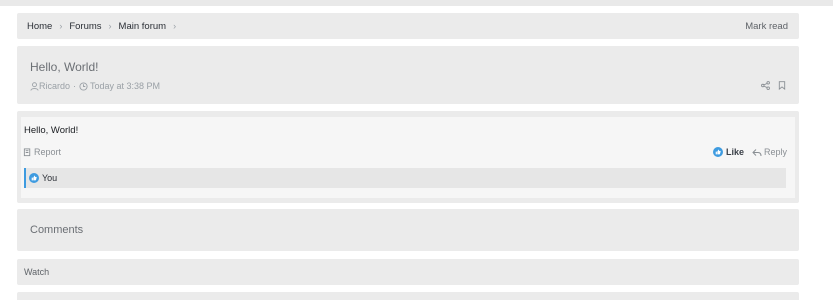 Image resolution: width=833 pixels, height=300 pixels. What do you see at coordinates (27, 152) in the screenshot?
I see `report-icon` at bounding box center [27, 152].